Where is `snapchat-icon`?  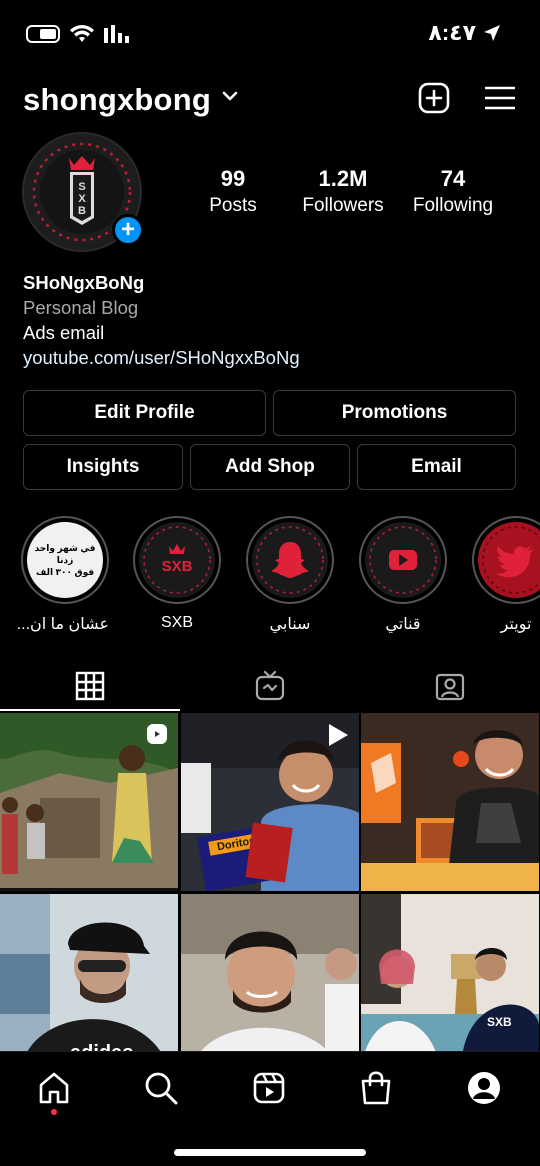
snapchat-icon is located at coordinates (290, 560).